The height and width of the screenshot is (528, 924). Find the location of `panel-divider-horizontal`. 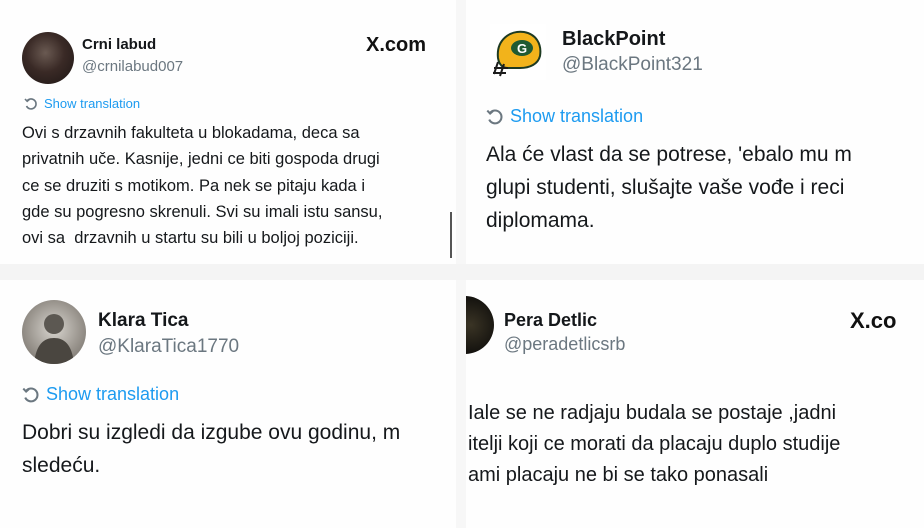

panel-divider-horizontal is located at coordinates (462, 272).